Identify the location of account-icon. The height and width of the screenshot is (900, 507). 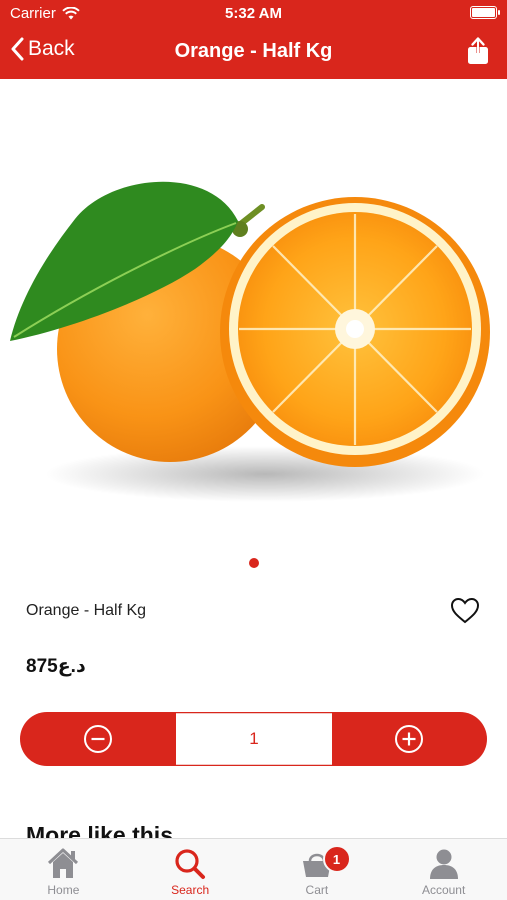
(443, 864).